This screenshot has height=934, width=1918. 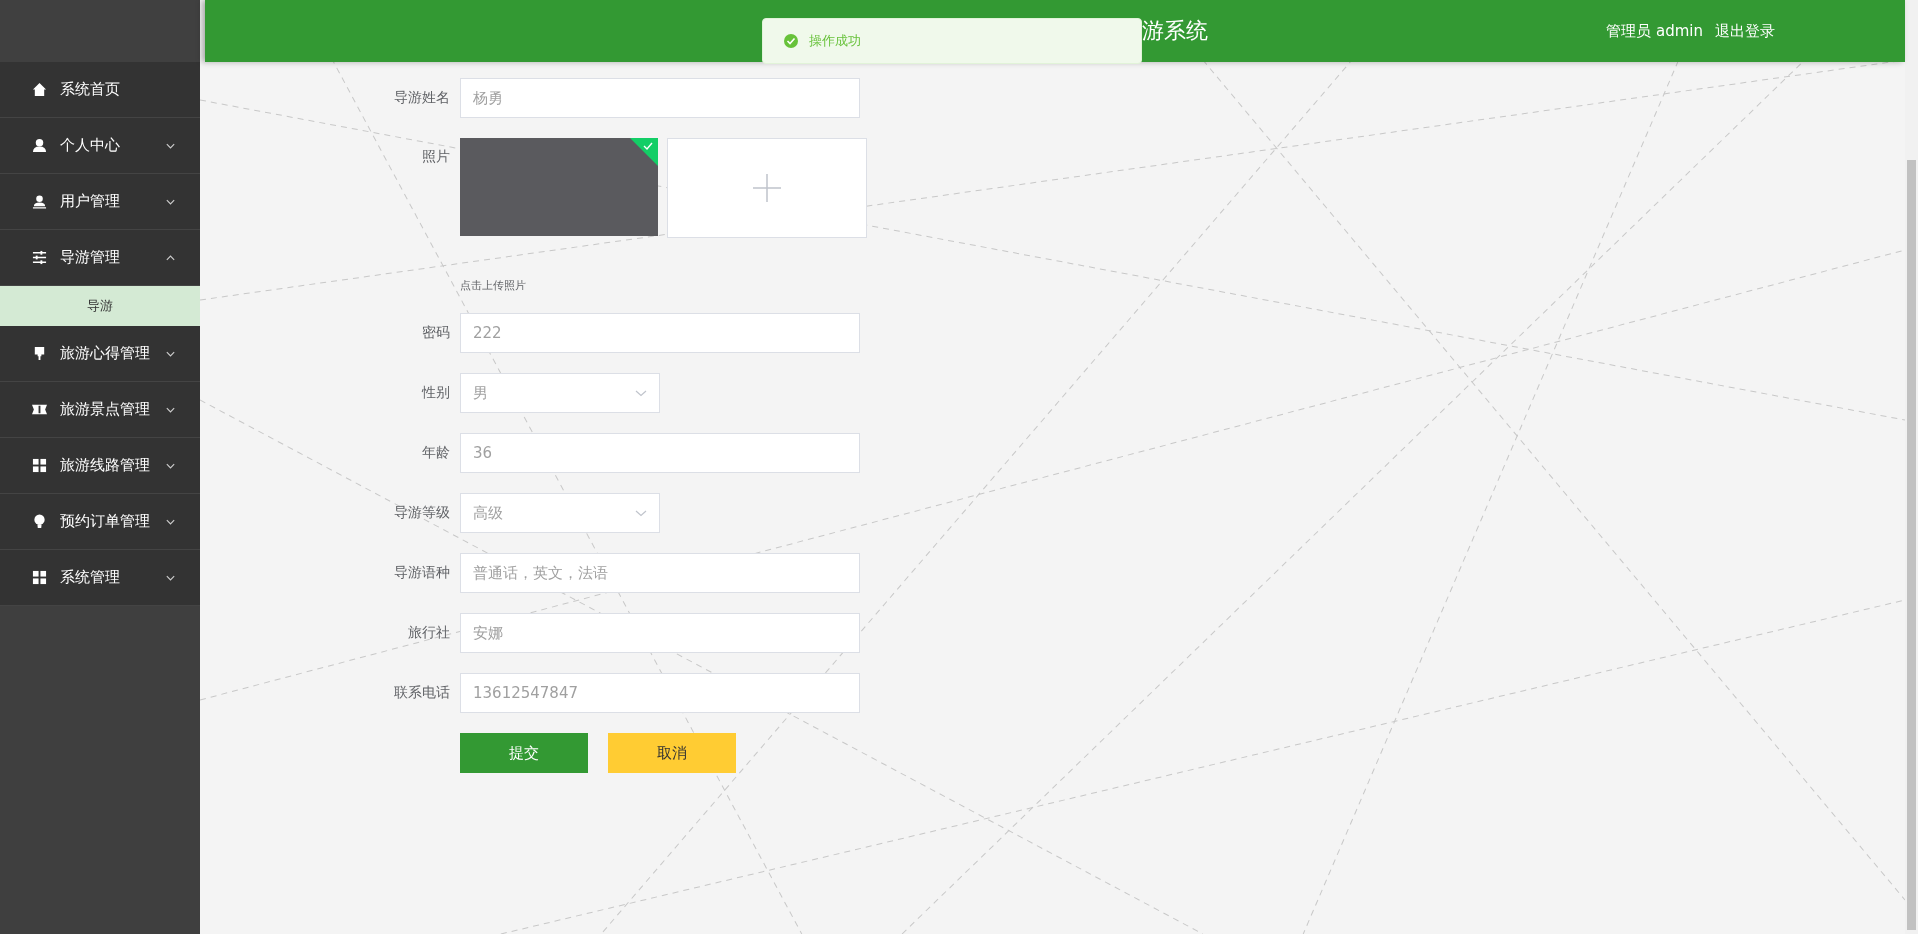 I want to click on select-value: 男, so click(x=480, y=393).